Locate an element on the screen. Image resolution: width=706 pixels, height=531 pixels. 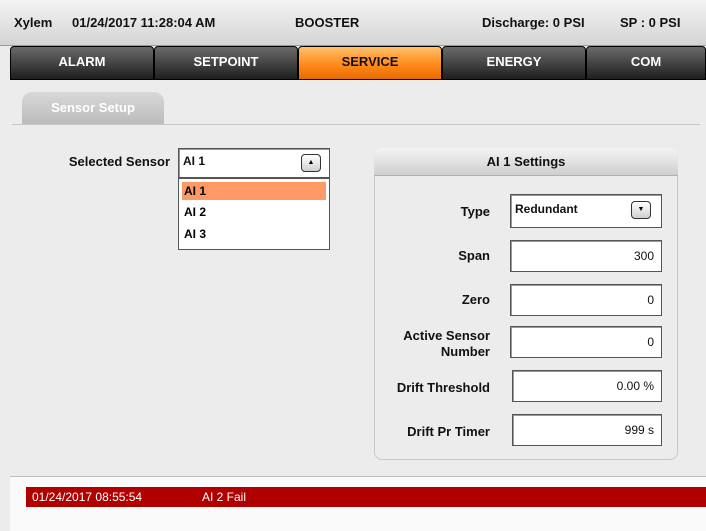
active-sensor-label: Active Sensor is located at coordinates (446, 335).